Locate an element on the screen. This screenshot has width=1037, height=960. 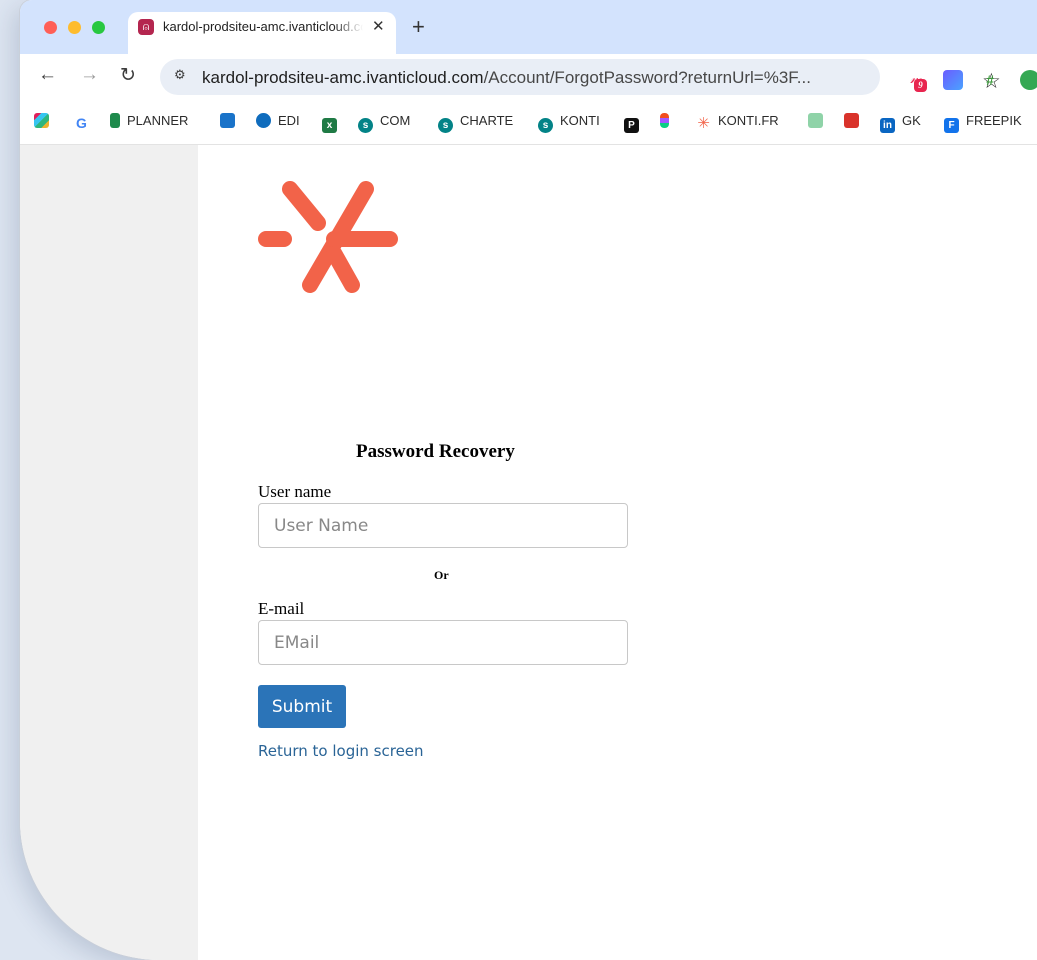
onedrive-icon is located at coordinates (263, 120).